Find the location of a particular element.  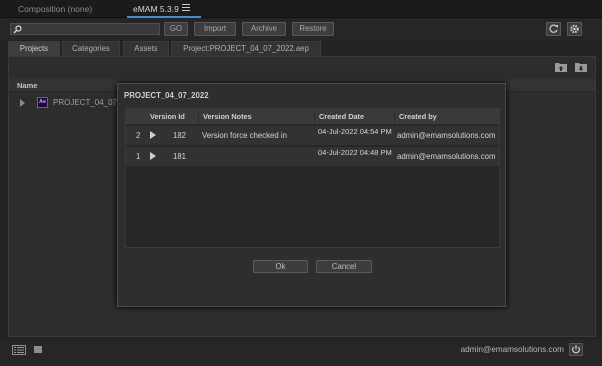

settings-button is located at coordinates (574, 29).